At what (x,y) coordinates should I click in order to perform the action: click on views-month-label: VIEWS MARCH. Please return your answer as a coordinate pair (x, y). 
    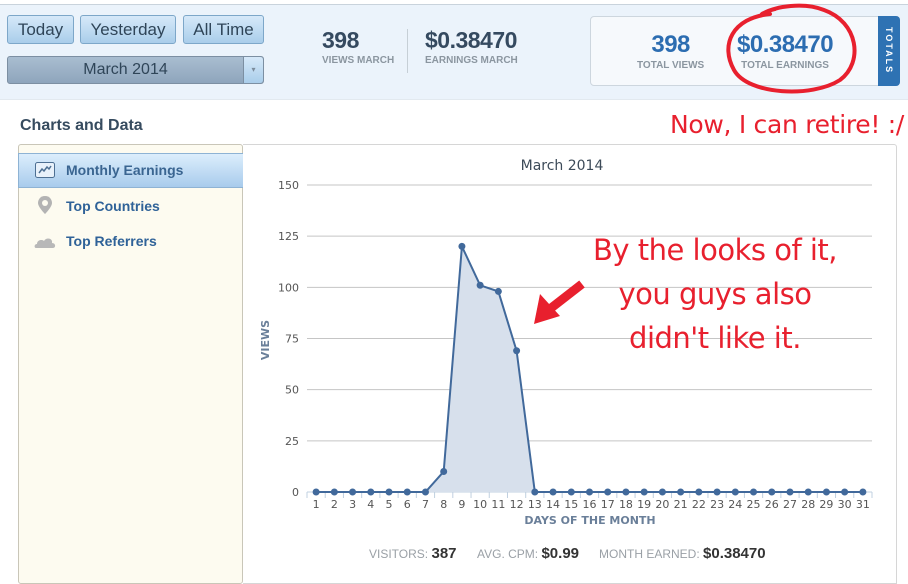
    Looking at the image, I should click on (358, 60).